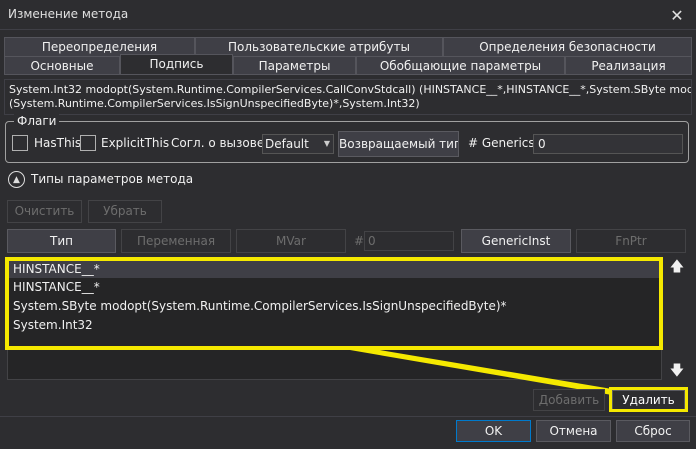 This screenshot has height=449, width=696. I want to click on tab-security-declarations: Определения безопасности, so click(567, 46).